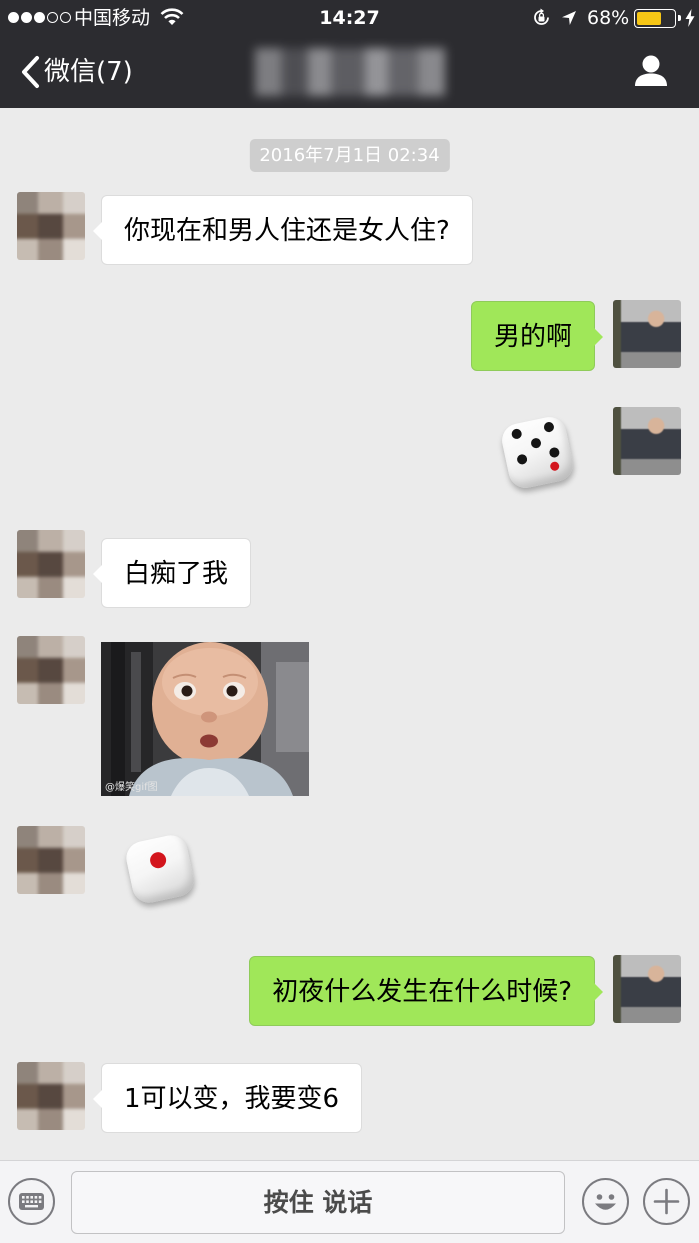 This screenshot has height=1243, width=699. What do you see at coordinates (426, 991) in the screenshot?
I see `message-bubble: 初夜什么发生在什么时候?` at bounding box center [426, 991].